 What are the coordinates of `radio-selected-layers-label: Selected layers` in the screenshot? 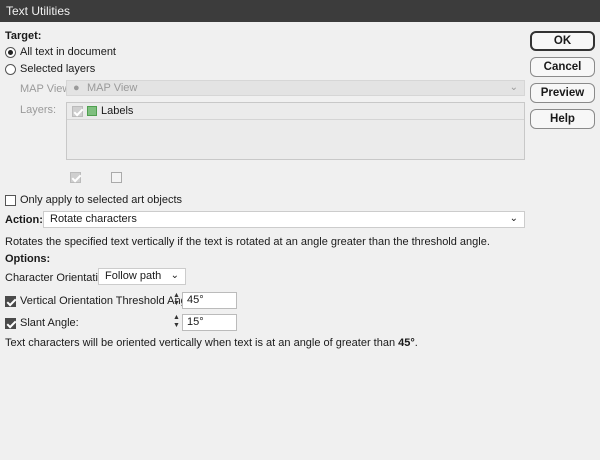 It's located at (58, 69).